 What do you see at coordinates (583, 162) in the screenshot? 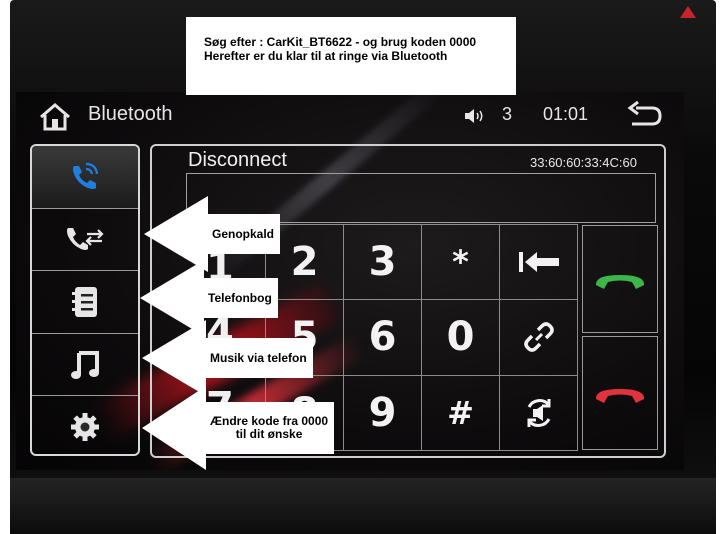
I see `device-address: 33:60:60:33:4C:60` at bounding box center [583, 162].